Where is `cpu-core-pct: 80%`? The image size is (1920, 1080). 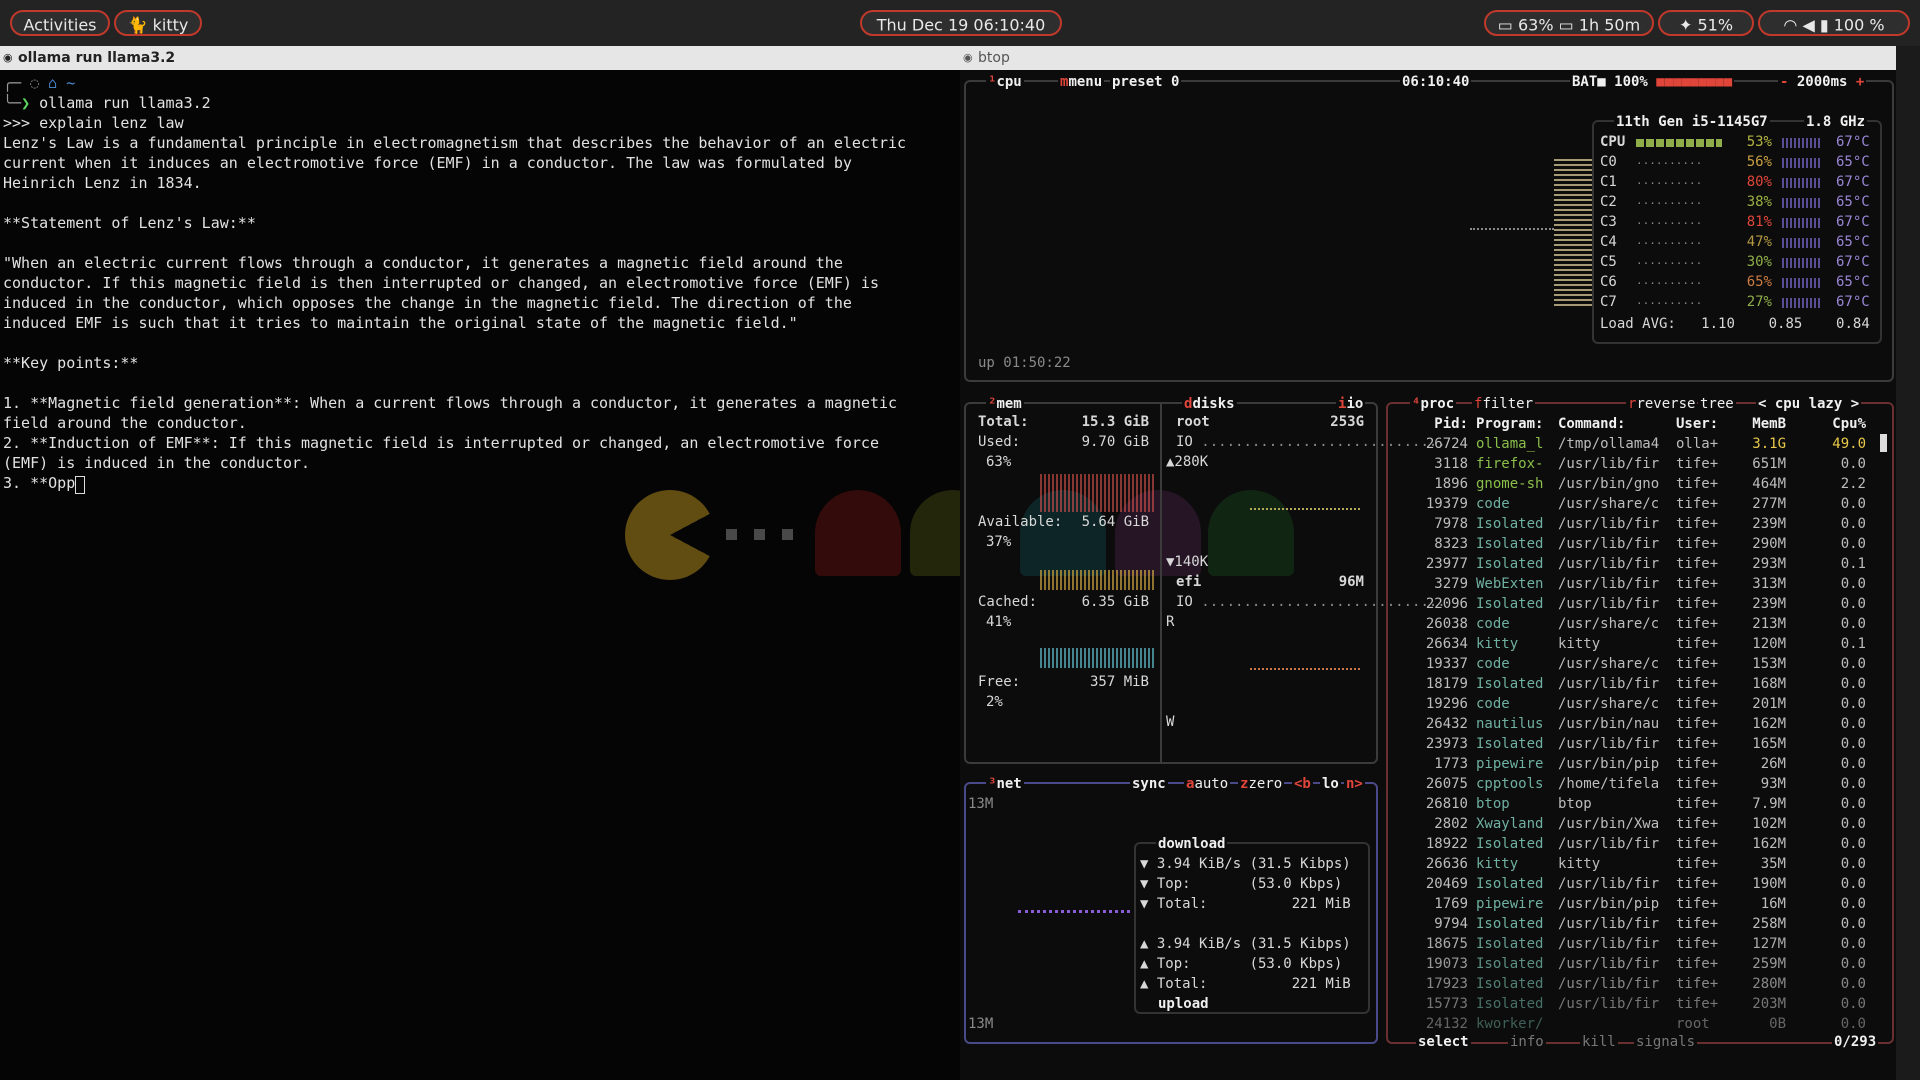 cpu-core-pct: 80% is located at coordinates (1759, 182).